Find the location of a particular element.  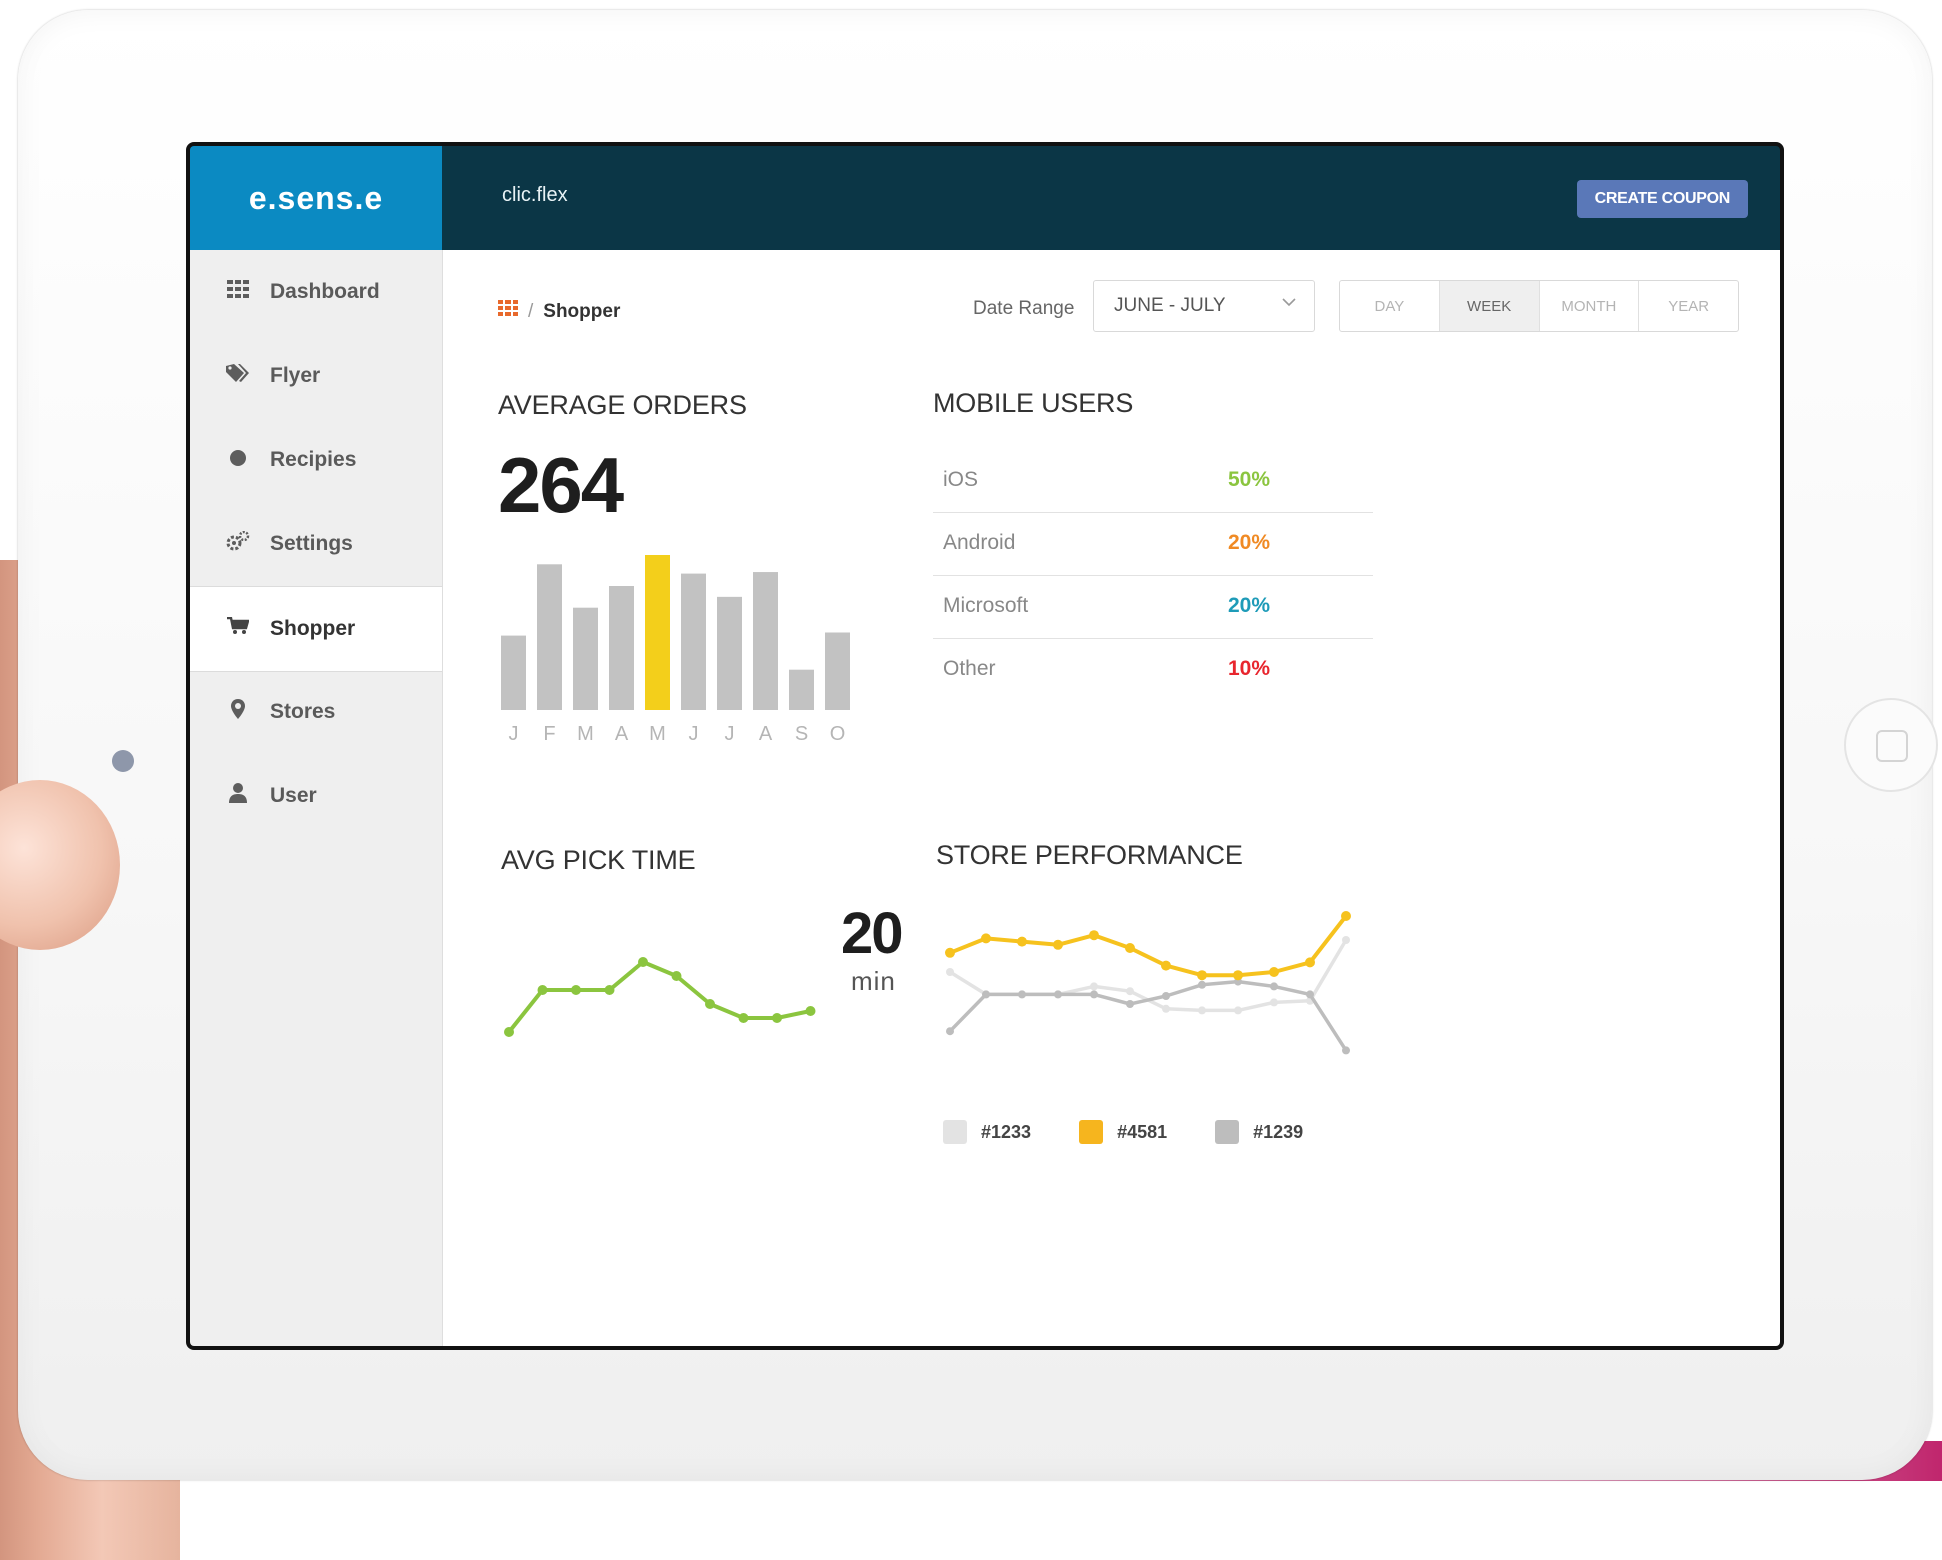

sidebar-item-label: User is located at coordinates (293, 795).